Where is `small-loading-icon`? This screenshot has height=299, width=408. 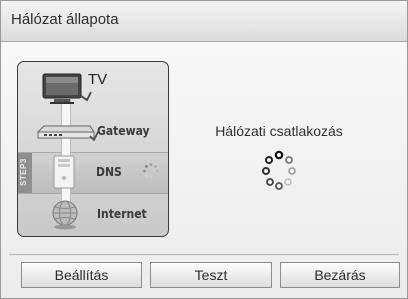 small-loading-icon is located at coordinates (151, 171).